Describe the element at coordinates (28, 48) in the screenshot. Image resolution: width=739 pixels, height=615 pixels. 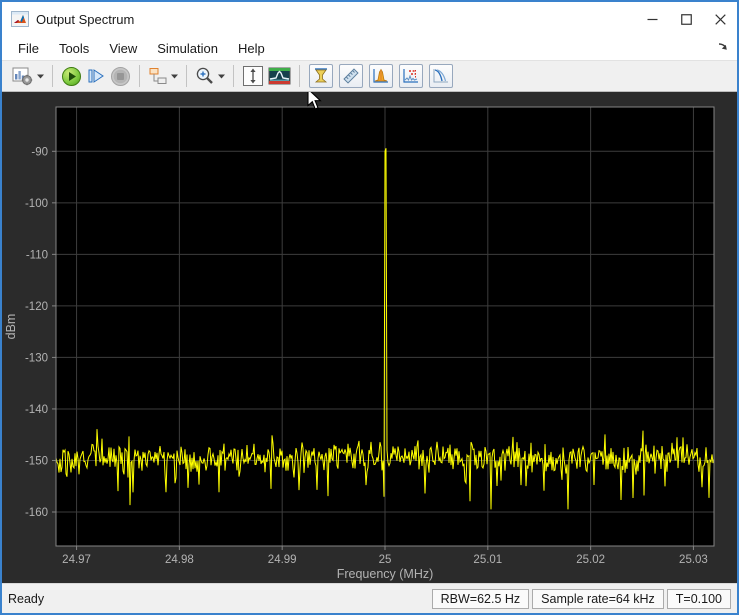
I see `menu-file: File` at that location.